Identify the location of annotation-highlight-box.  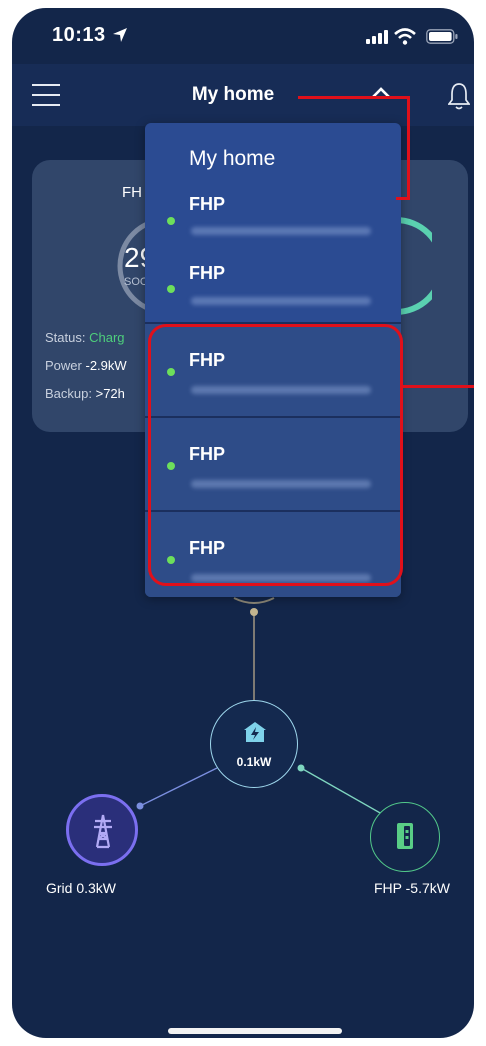
(275, 455).